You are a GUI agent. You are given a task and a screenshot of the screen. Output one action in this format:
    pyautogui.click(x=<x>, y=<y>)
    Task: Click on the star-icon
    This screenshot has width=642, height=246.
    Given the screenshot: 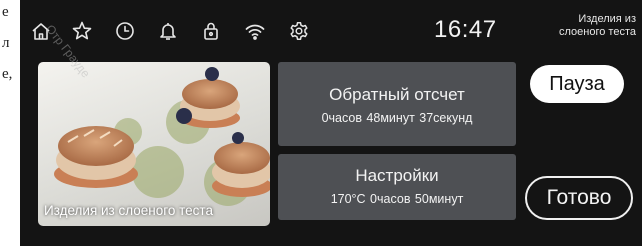 What is the action you would take?
    pyautogui.click(x=82, y=31)
    